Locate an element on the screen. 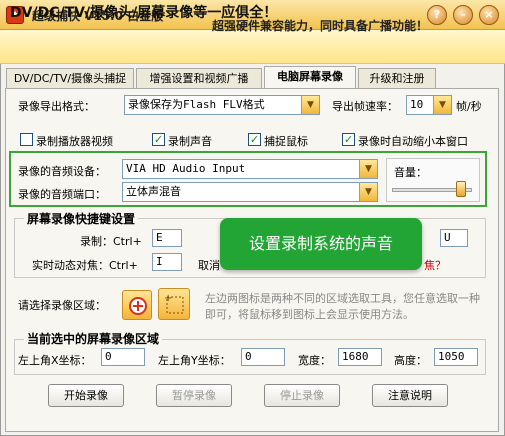 Image resolution: width=505 pixels, height=436 pixels. pause-recording-button: 暂停录像 is located at coordinates (194, 395).